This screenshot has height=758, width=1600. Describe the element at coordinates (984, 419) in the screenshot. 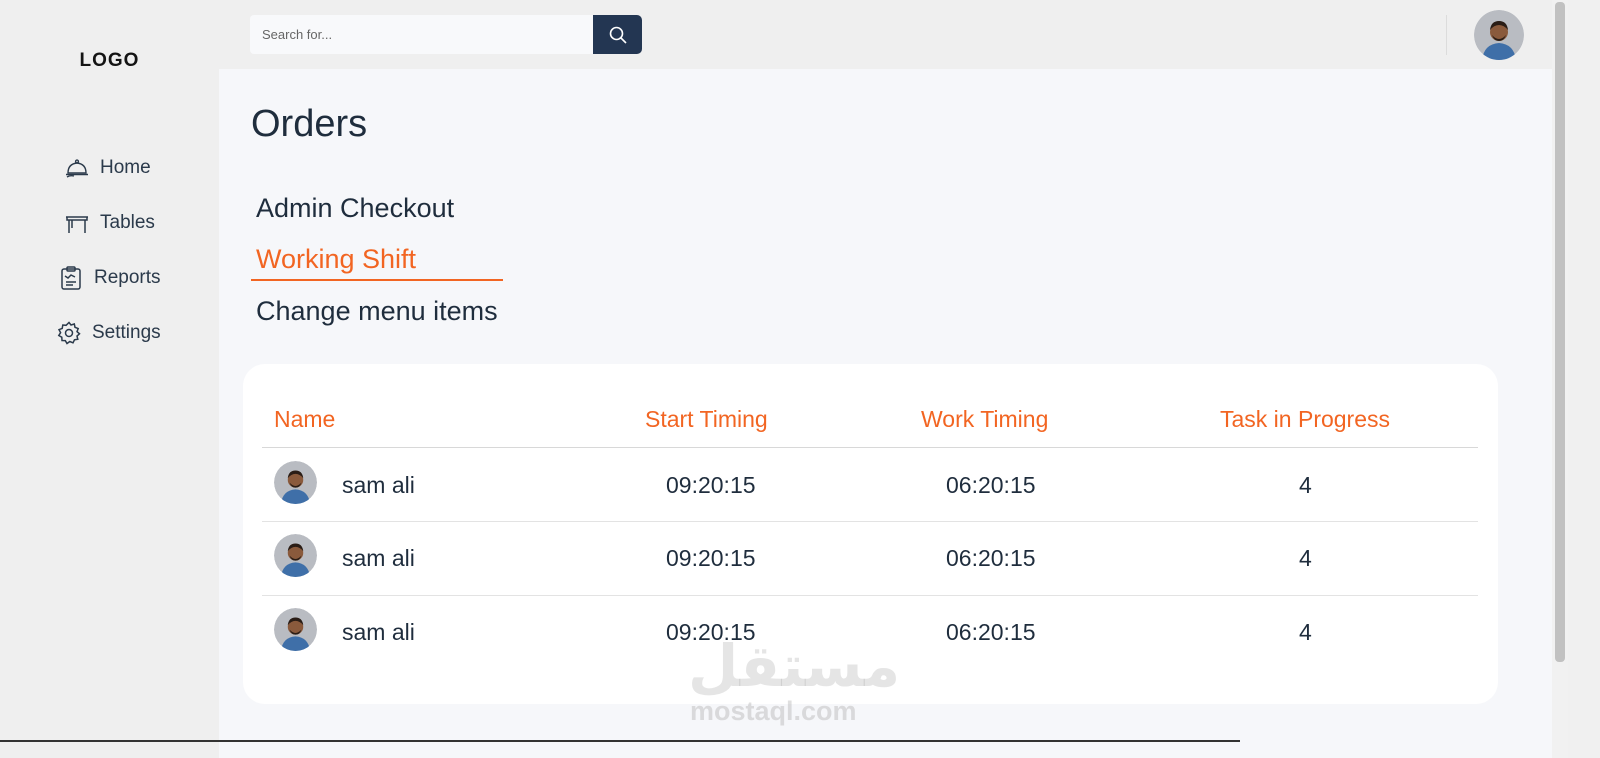

I see `column-header-work-timing: Work Timing` at that location.